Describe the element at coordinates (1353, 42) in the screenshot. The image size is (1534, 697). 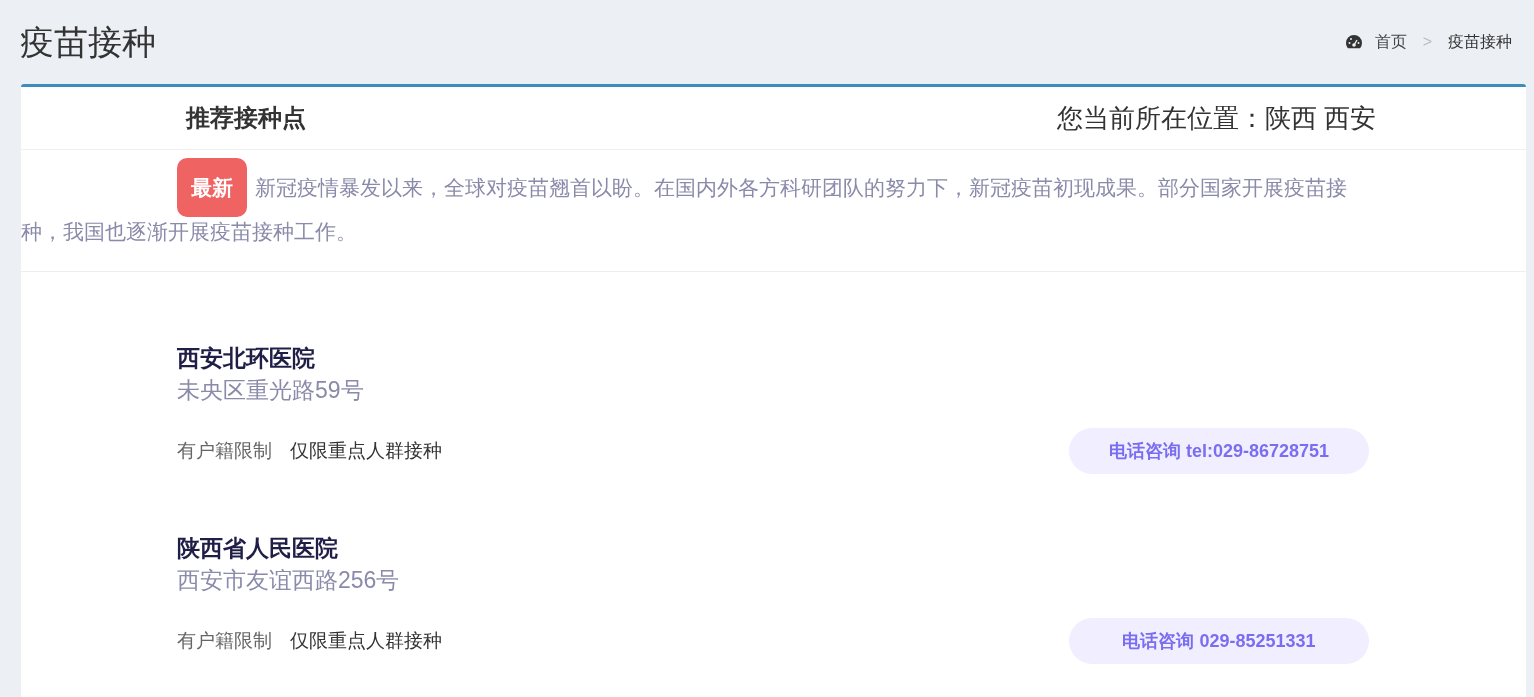
I see `dashboard-icon` at that location.